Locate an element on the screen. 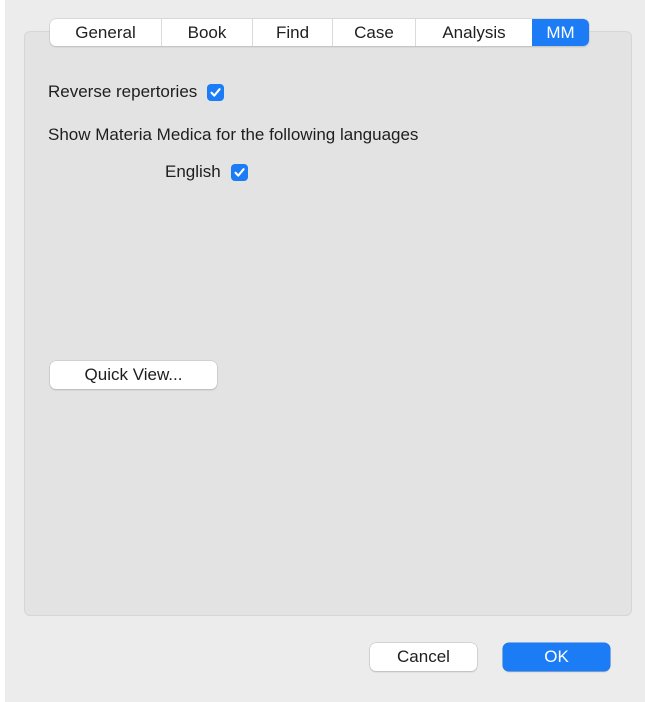 The width and height of the screenshot is (645, 702). ok-button: OK is located at coordinates (556, 657).